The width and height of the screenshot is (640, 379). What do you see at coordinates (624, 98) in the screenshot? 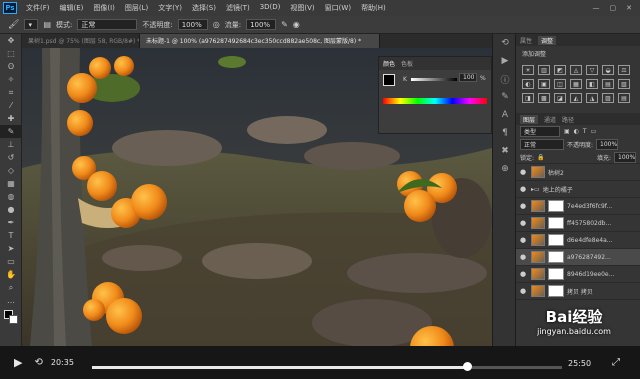
I see `adjustment-icon: ▤` at bounding box center [624, 98].